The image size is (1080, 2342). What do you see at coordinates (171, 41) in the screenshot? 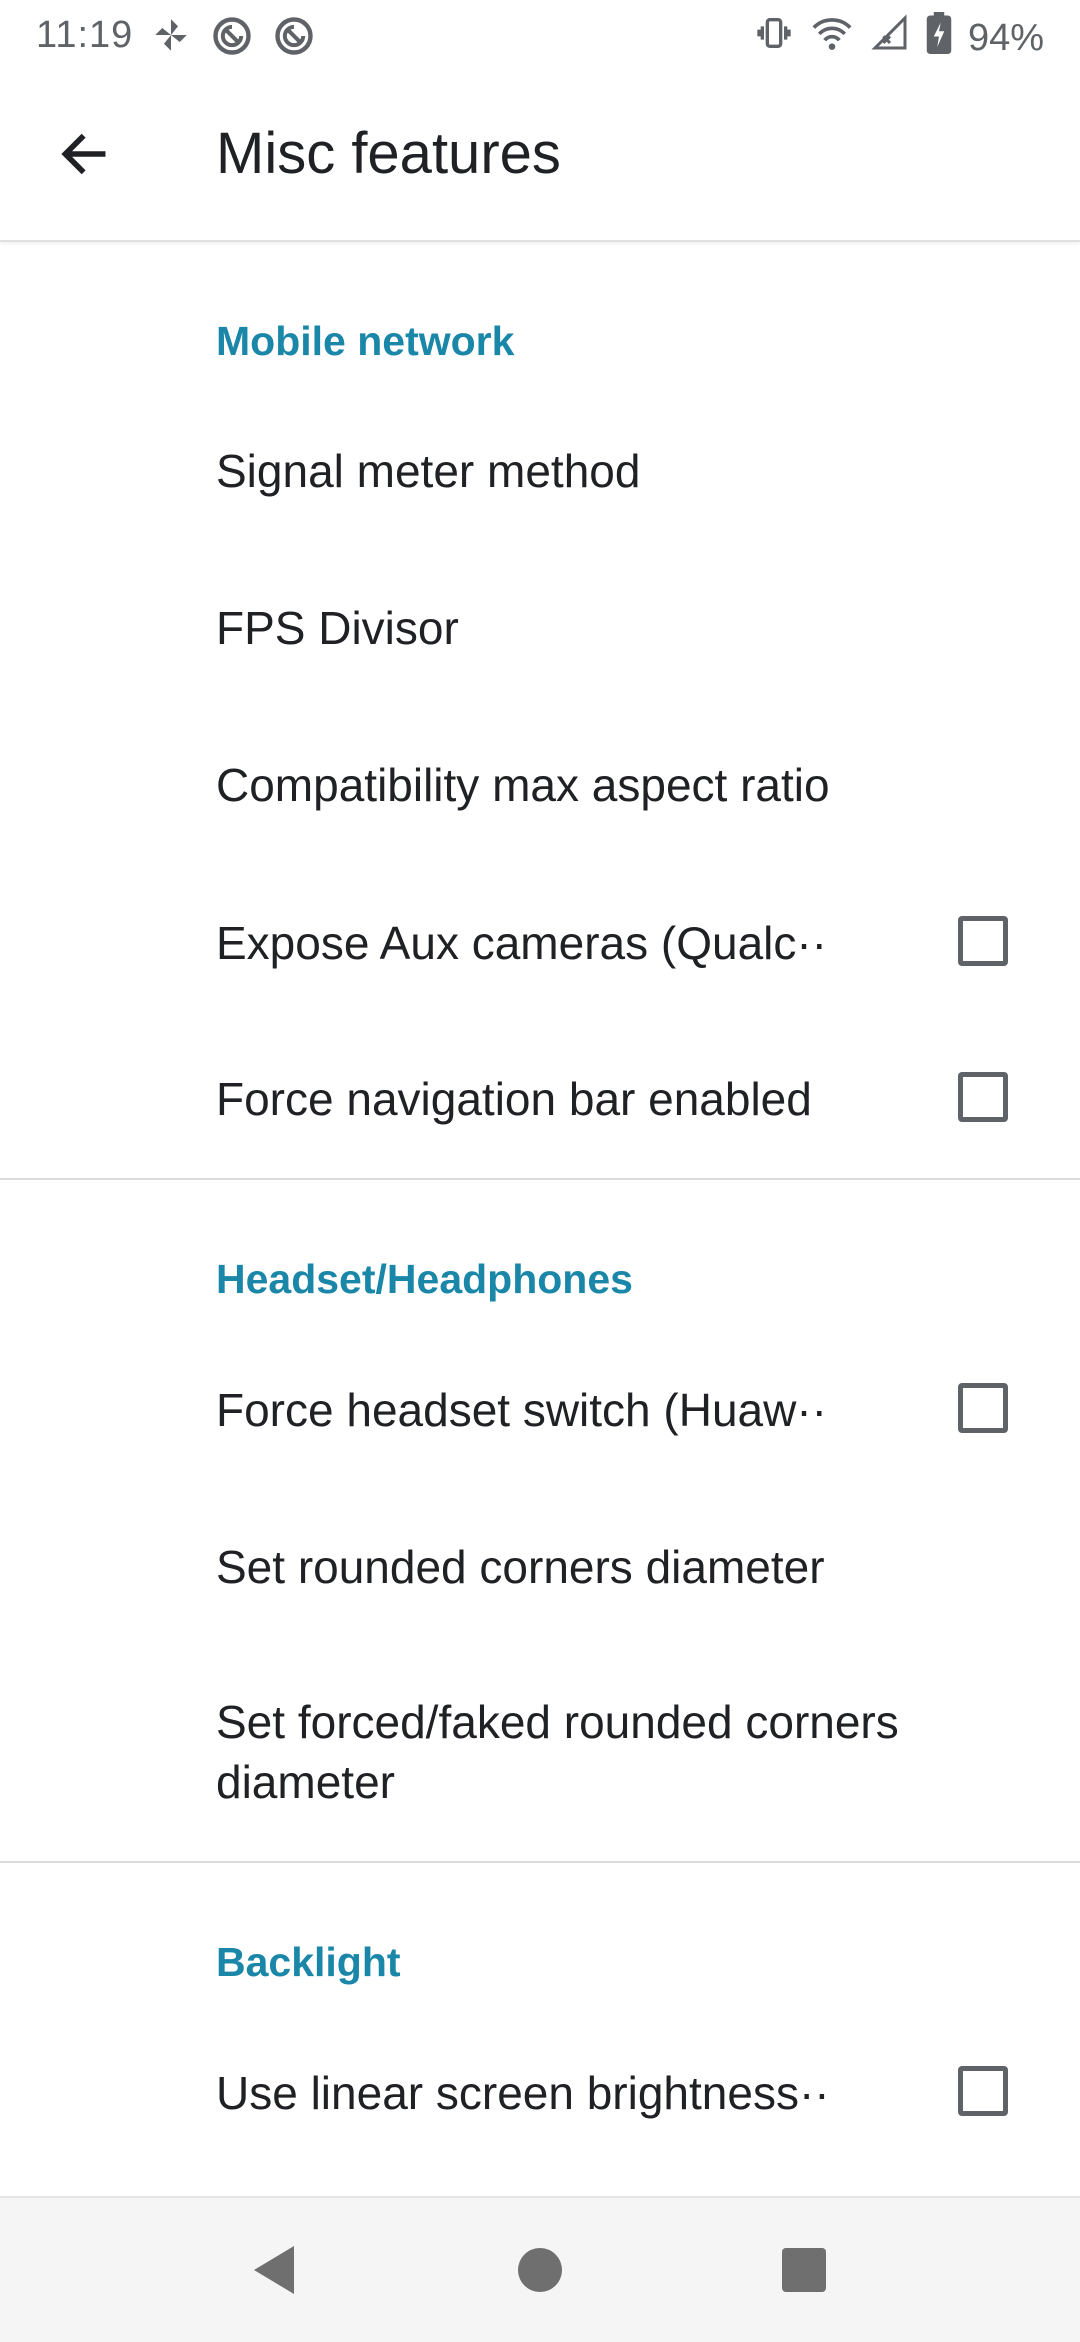
I see `pinwheel-icon` at bounding box center [171, 41].